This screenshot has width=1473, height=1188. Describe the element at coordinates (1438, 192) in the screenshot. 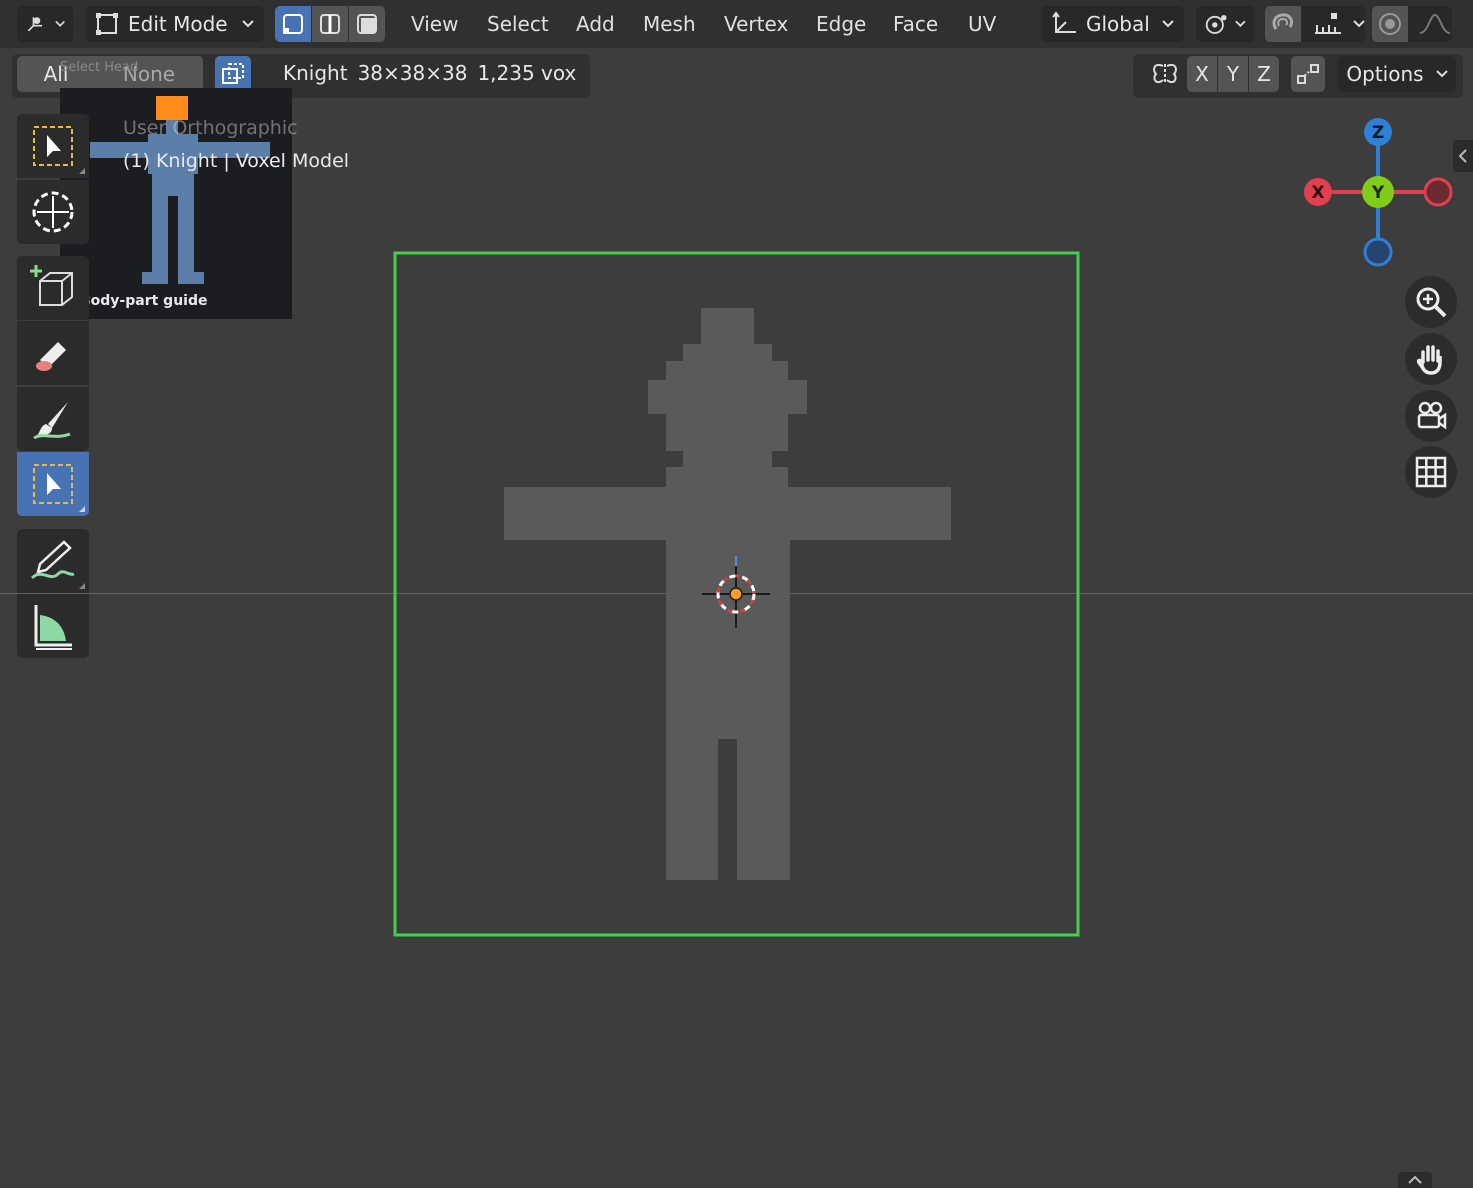

I see `gizmo-neg-x-axis` at that location.